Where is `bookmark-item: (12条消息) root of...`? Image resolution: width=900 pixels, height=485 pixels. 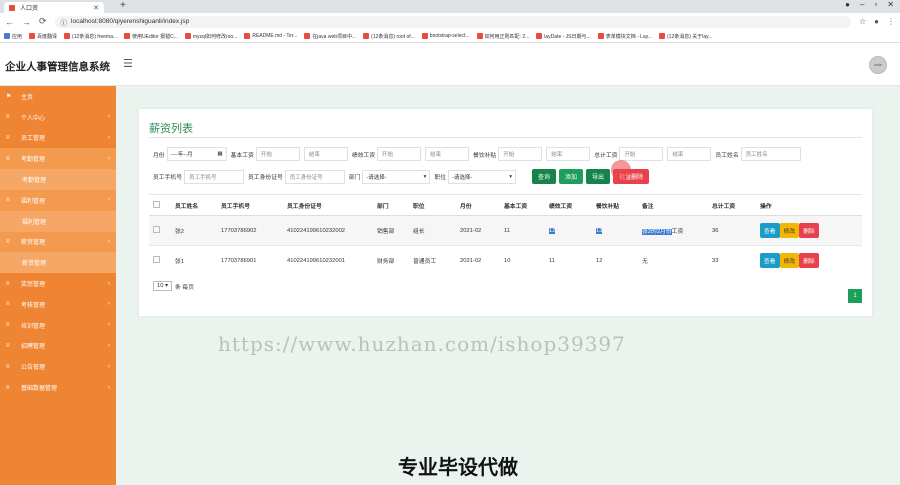
bookmark-item: (12条消息) root of... is located at coordinates (389, 36).